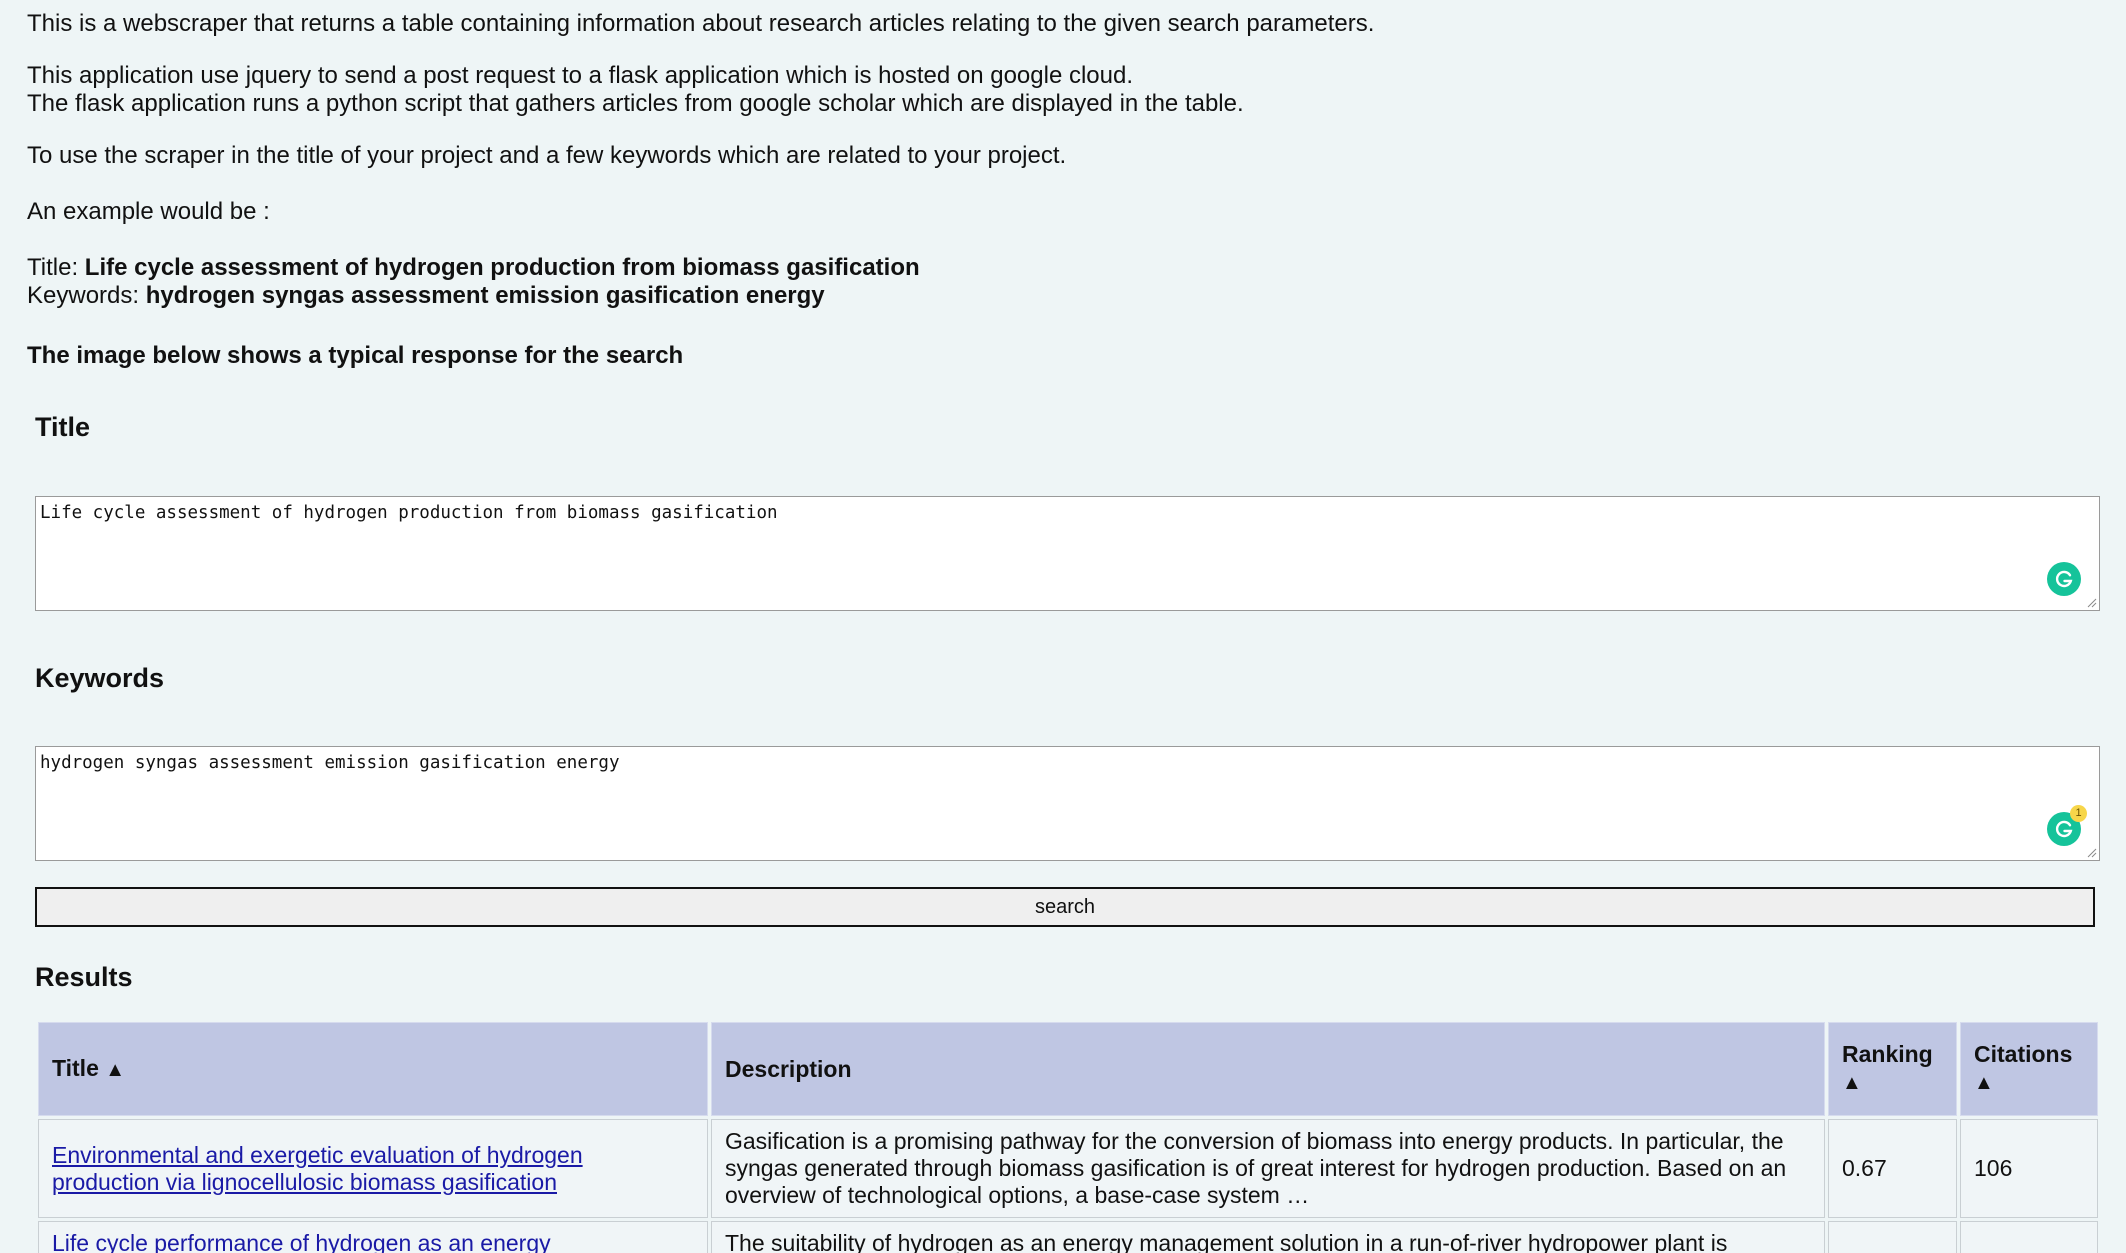  I want to click on grammarly-suggestion-badge: 1, so click(2078, 813).